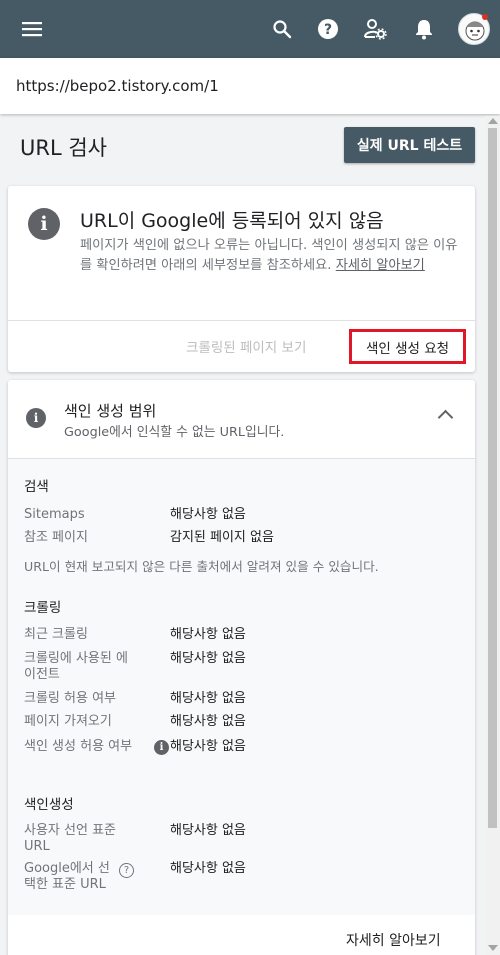  I want to click on row-label: 크롤링에 사용된 에이전트, so click(76, 666).